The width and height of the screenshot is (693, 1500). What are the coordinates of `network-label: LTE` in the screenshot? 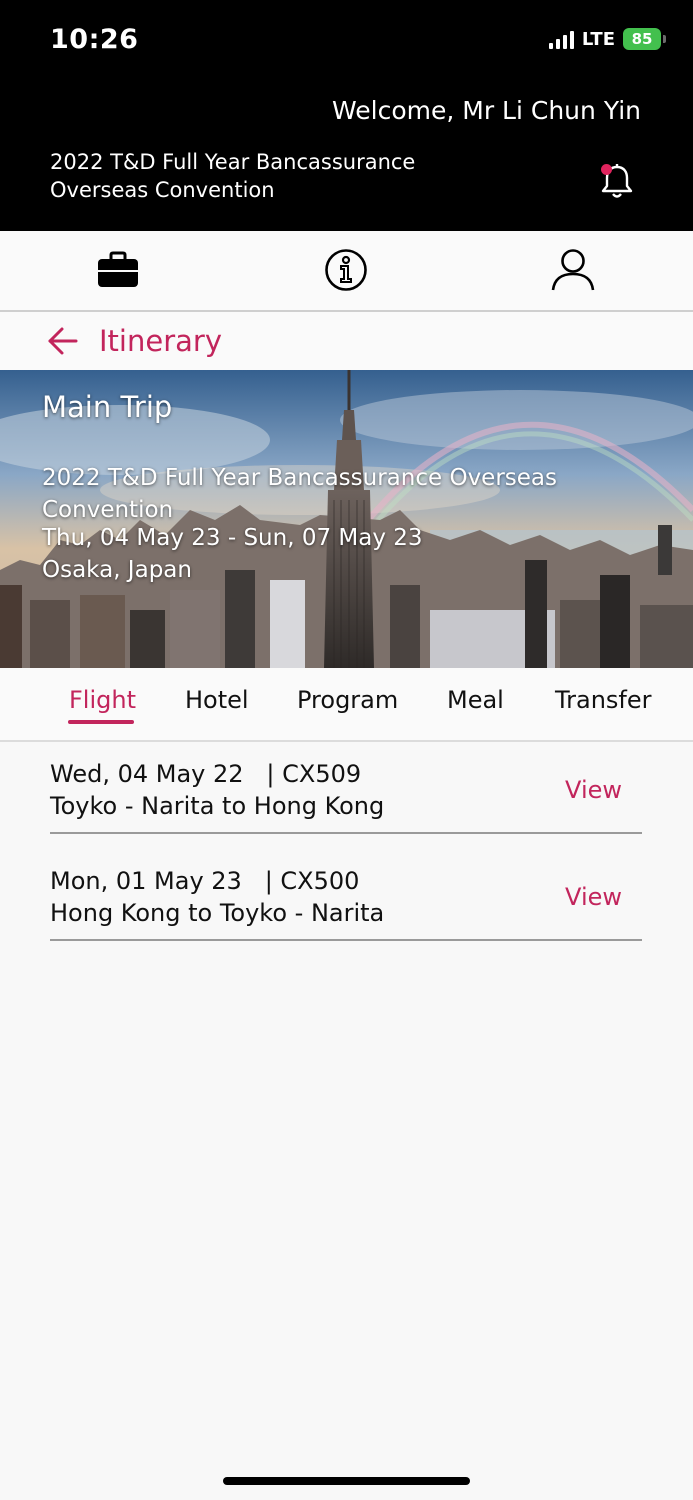 It's located at (598, 39).